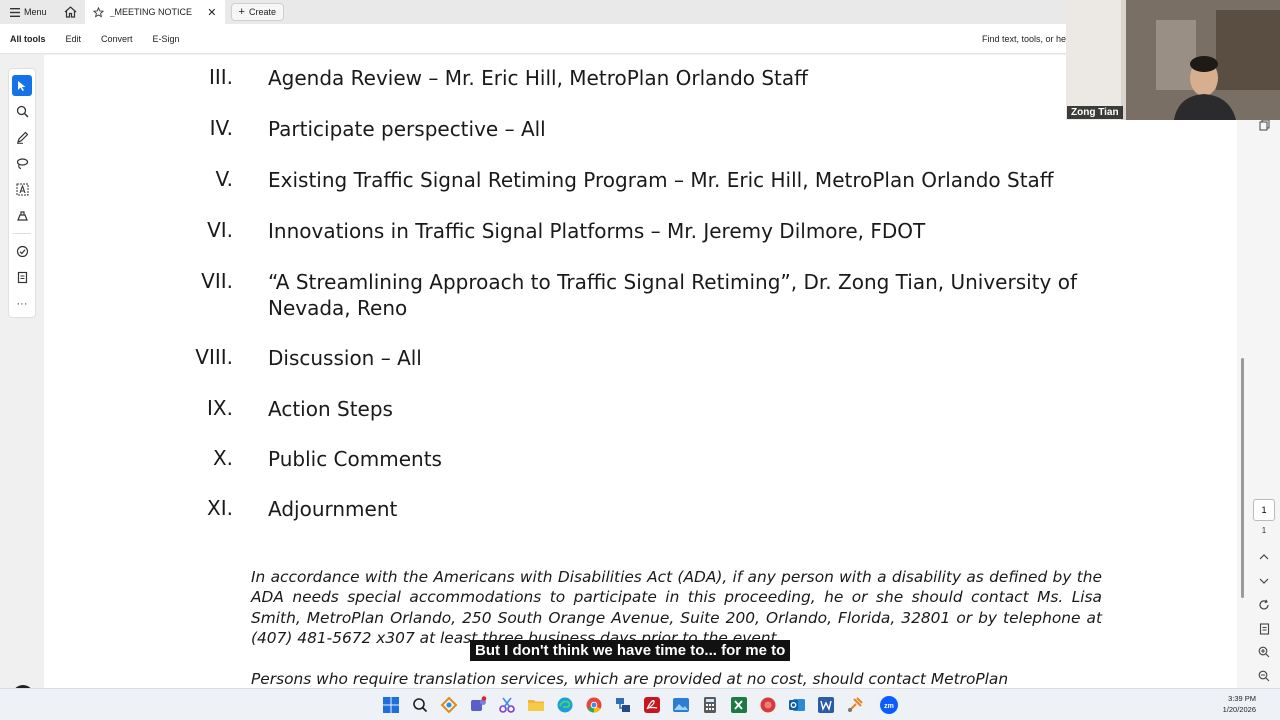  Describe the element at coordinates (262, 12) in the screenshot. I see `create-label: Create` at that location.